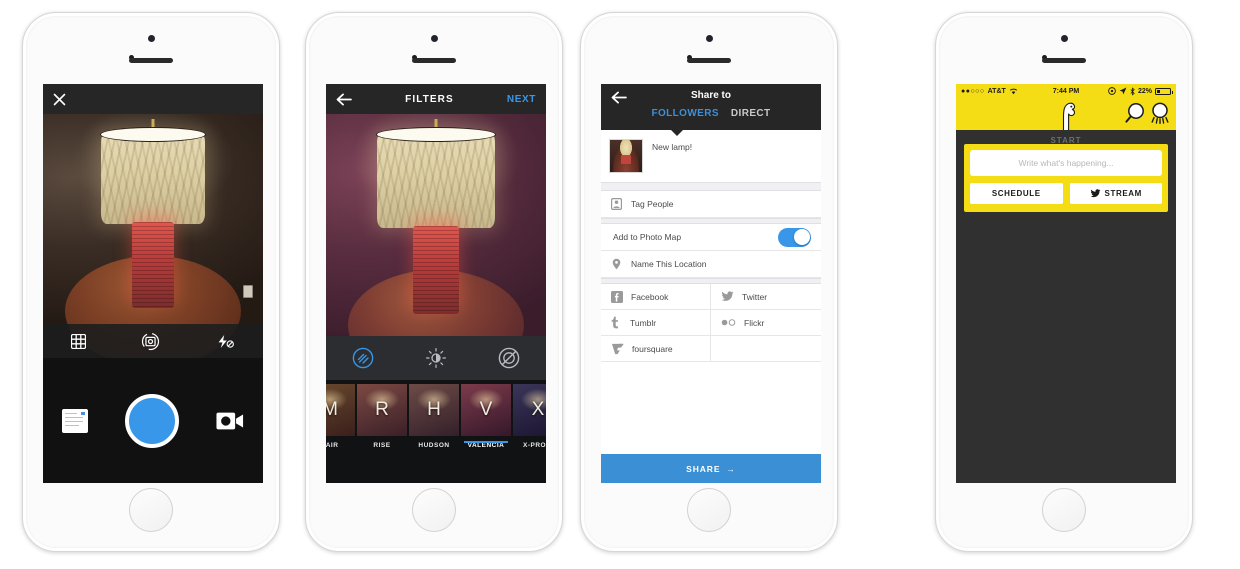  Describe the element at coordinates (652, 204) in the screenshot. I see `tag-people-label: Tag People` at that location.